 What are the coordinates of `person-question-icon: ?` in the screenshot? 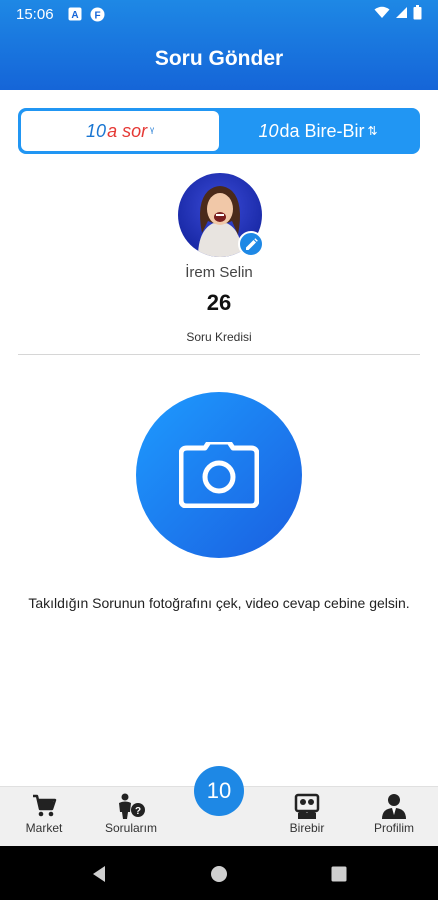 It's located at (132, 806).